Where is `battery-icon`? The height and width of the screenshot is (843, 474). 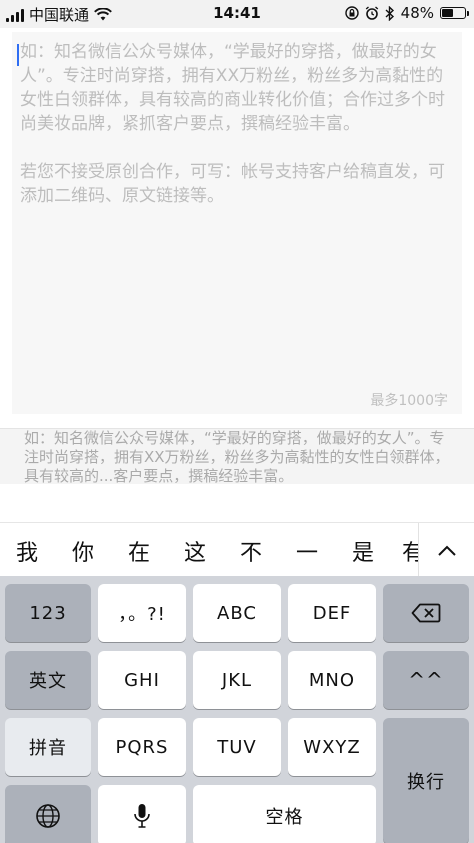
battery-icon is located at coordinates (454, 13).